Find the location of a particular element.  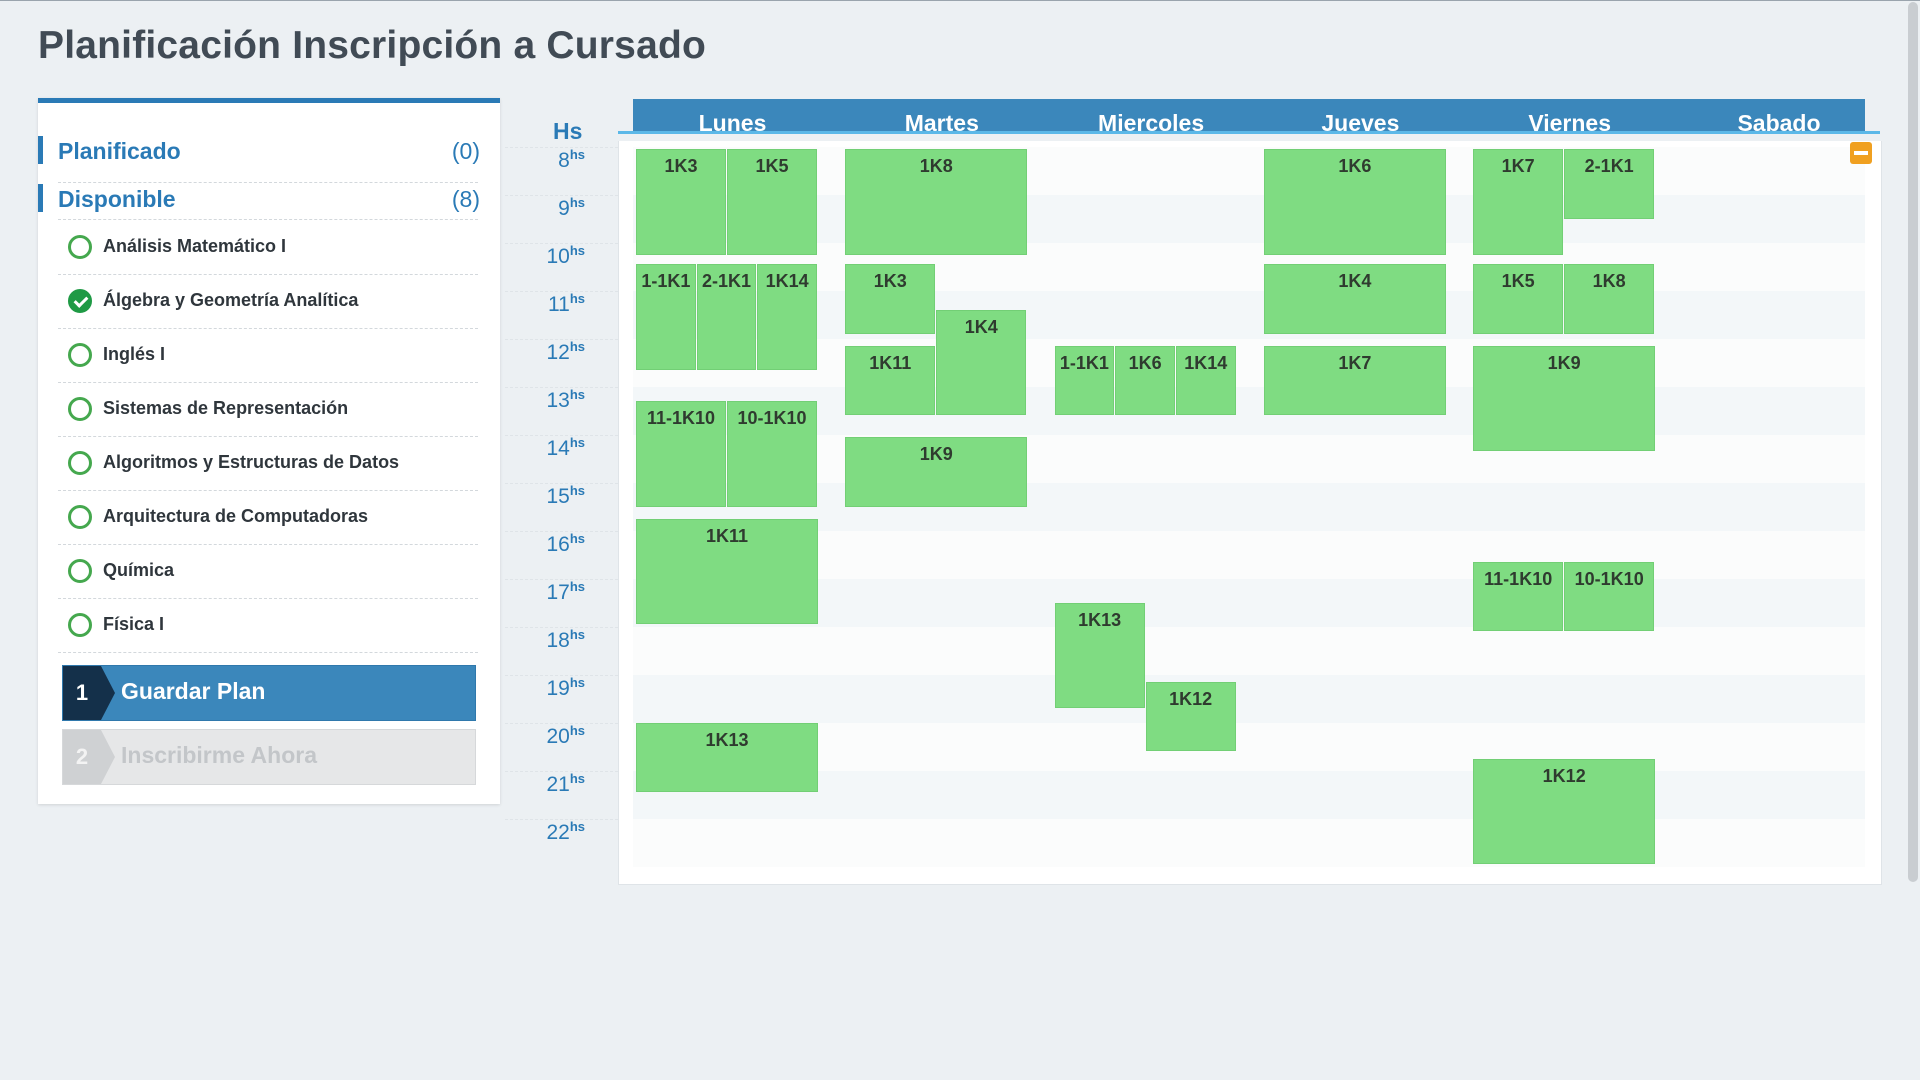

course-block-label: 1K7 is located at coordinates (1518, 166).